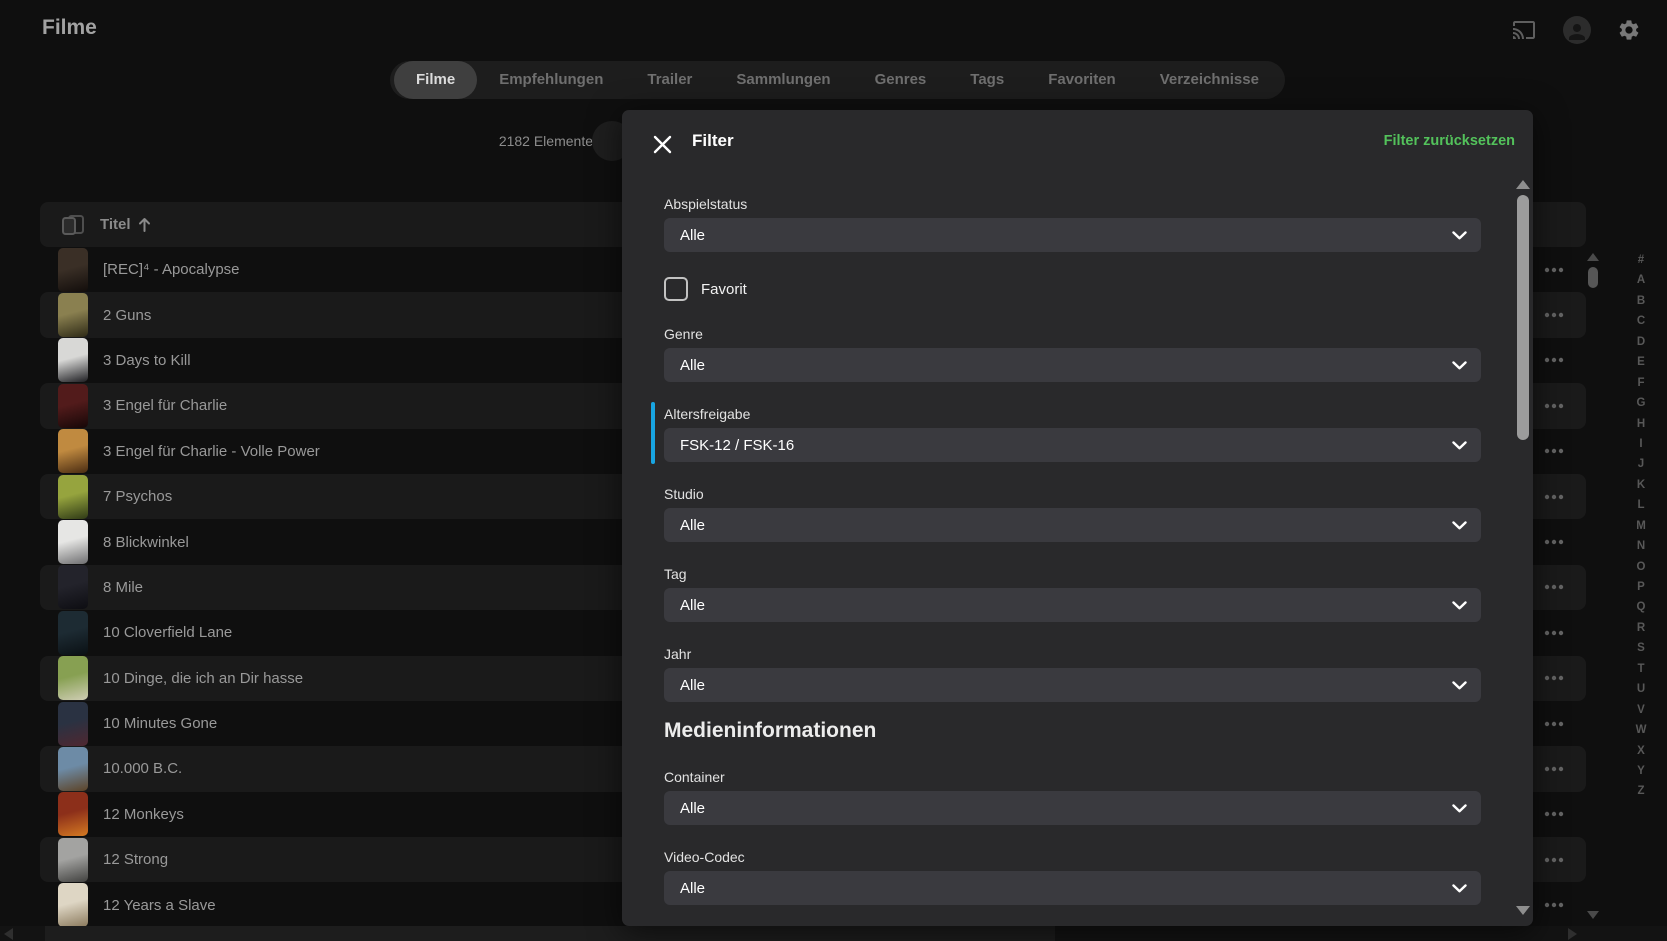  I want to click on movie-title: 3 Days to Kill, so click(147, 360).